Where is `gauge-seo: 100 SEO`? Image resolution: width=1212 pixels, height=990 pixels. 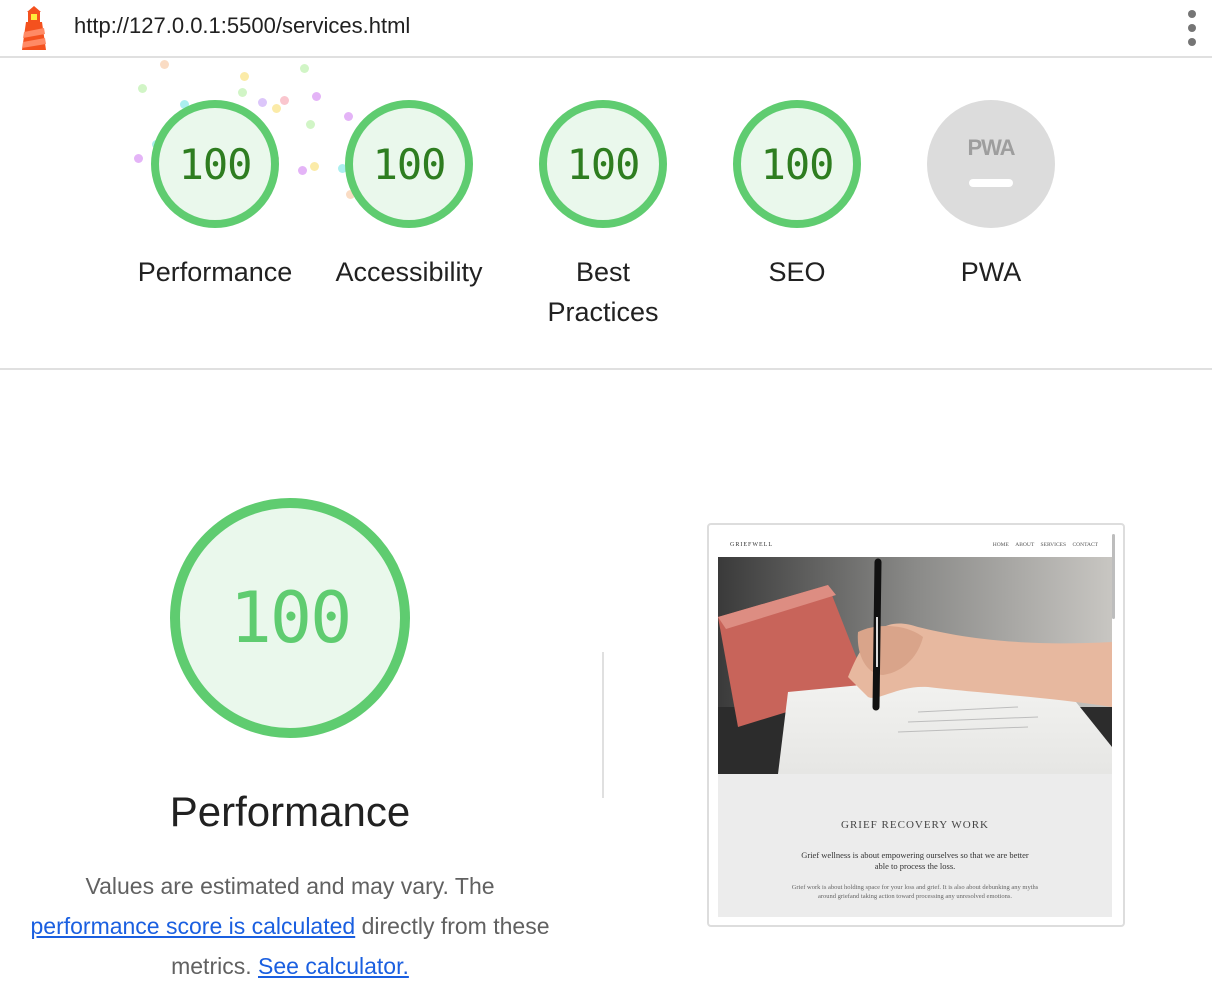
gauge-seo: 100 SEO is located at coordinates (797, 196).